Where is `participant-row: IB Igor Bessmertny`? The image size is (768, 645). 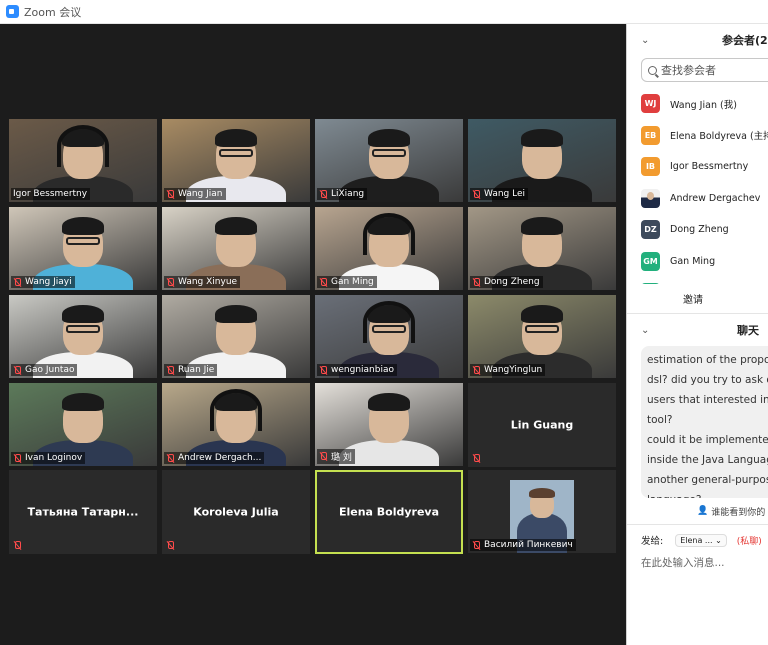
participant-row: IB Igor Bessmertny is located at coordinates (697, 167).